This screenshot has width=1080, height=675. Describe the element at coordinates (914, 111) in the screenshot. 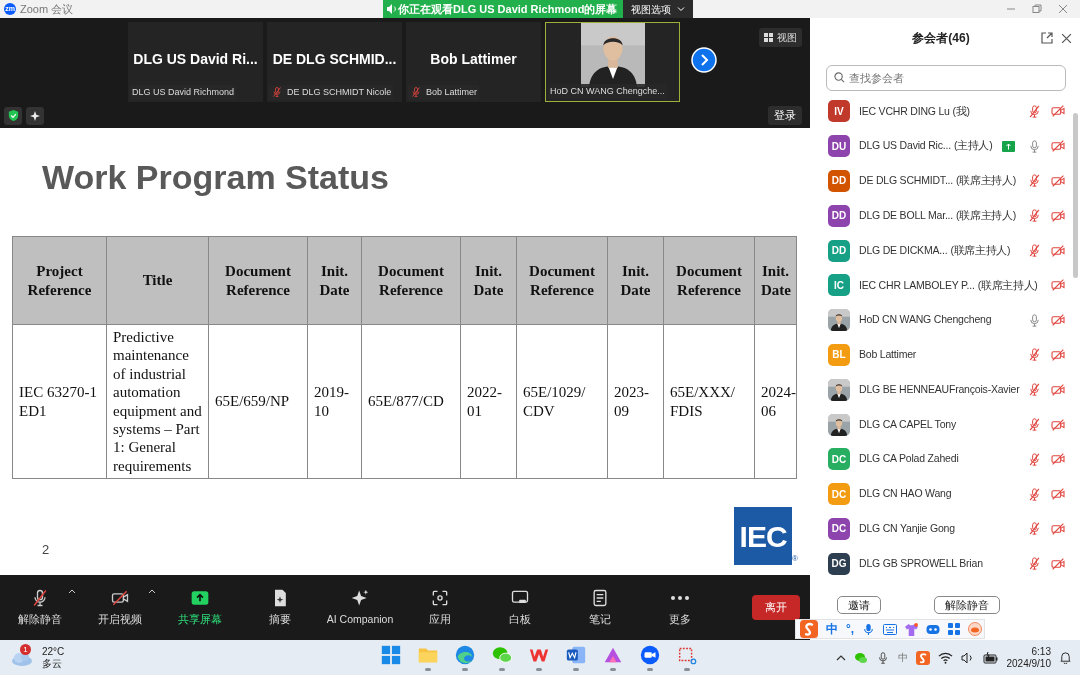

I see `participant-name: IEC VCHR DING Lu (我)` at that location.